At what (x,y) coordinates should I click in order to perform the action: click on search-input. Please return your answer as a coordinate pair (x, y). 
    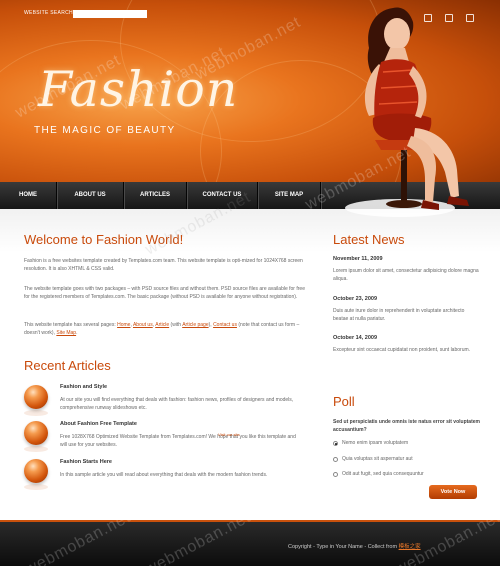
    Looking at the image, I should click on (110, 14).